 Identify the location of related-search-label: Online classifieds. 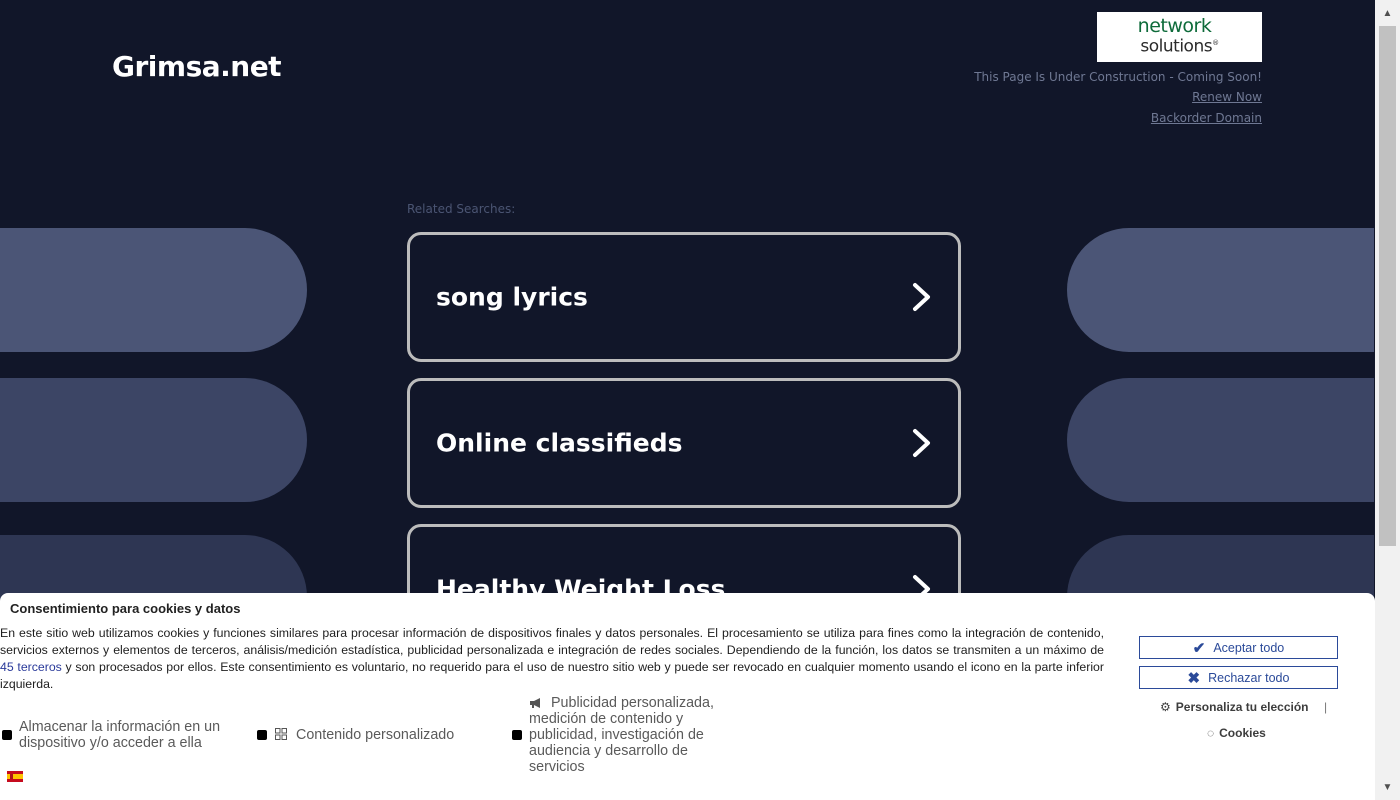
(559, 443).